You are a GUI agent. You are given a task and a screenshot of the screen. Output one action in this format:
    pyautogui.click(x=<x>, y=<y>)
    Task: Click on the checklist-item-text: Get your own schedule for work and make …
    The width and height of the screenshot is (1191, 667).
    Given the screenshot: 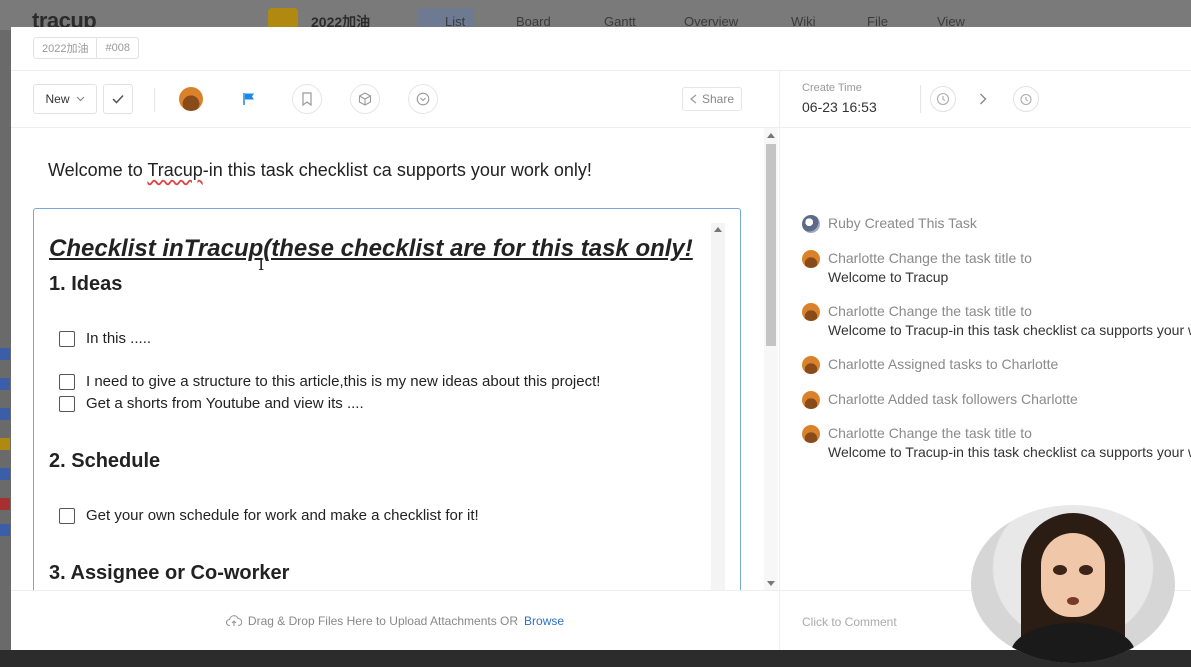 What is the action you would take?
    pyautogui.click(x=282, y=515)
    